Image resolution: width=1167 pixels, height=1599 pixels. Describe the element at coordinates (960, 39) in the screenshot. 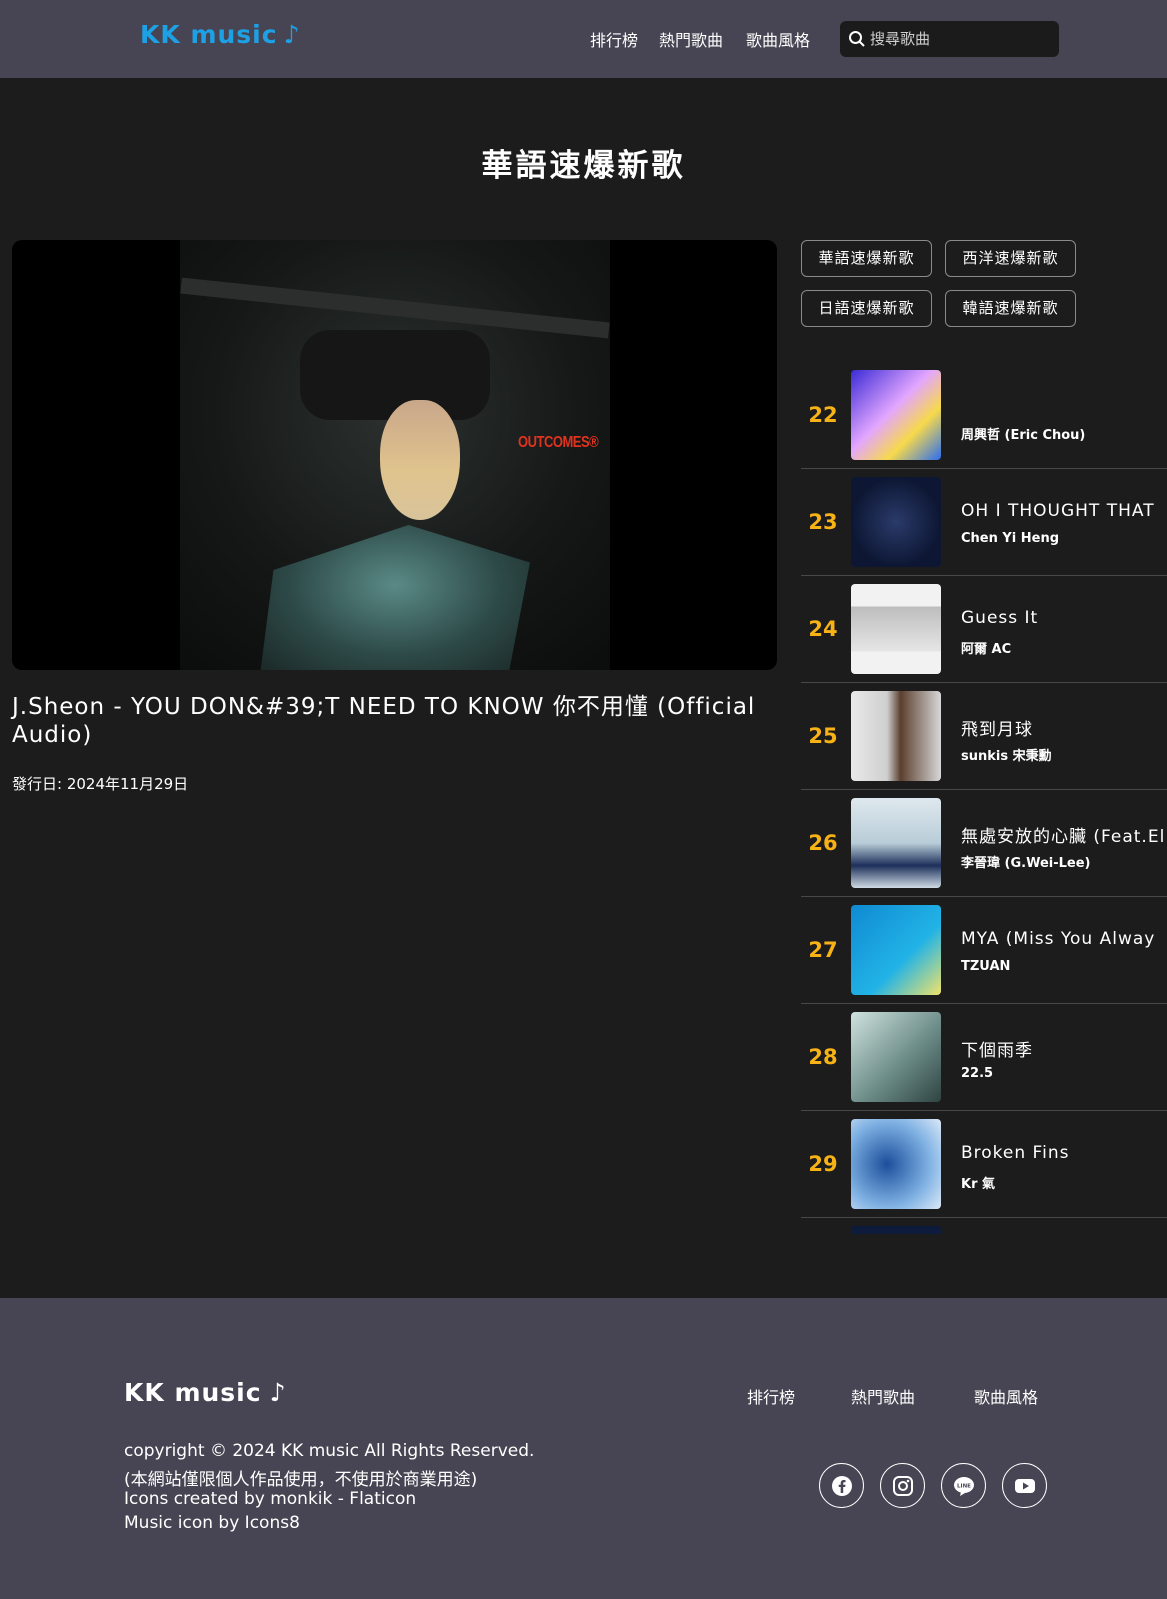

I see `search-input` at that location.